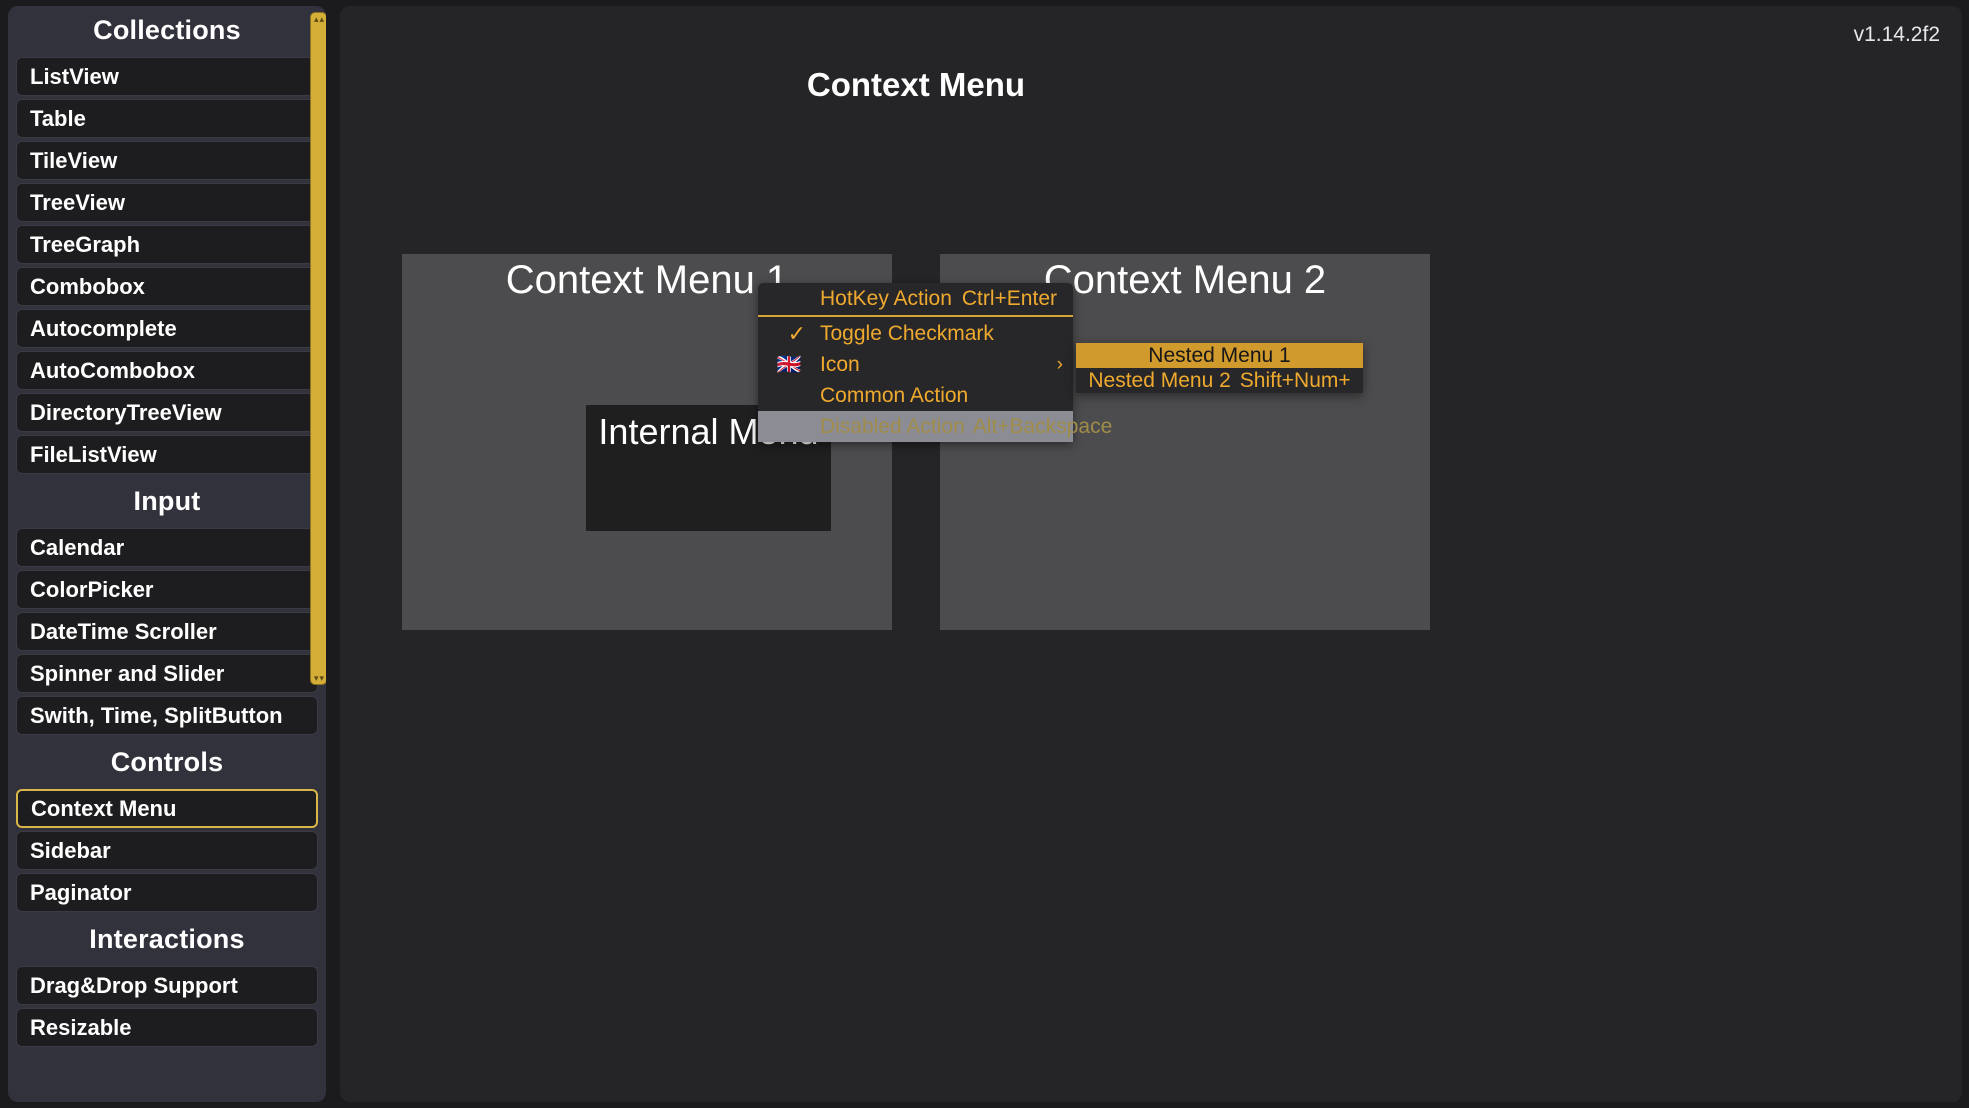 The image size is (1969, 1108). Describe the element at coordinates (1042, 426) in the screenshot. I see `menu-item-shortcut: Alt+Backspace` at that location.